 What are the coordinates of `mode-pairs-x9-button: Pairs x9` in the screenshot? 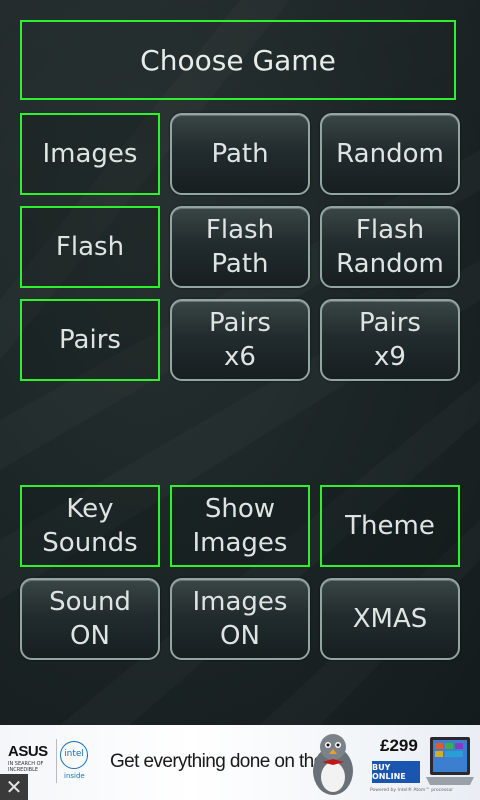 It's located at (390, 340).